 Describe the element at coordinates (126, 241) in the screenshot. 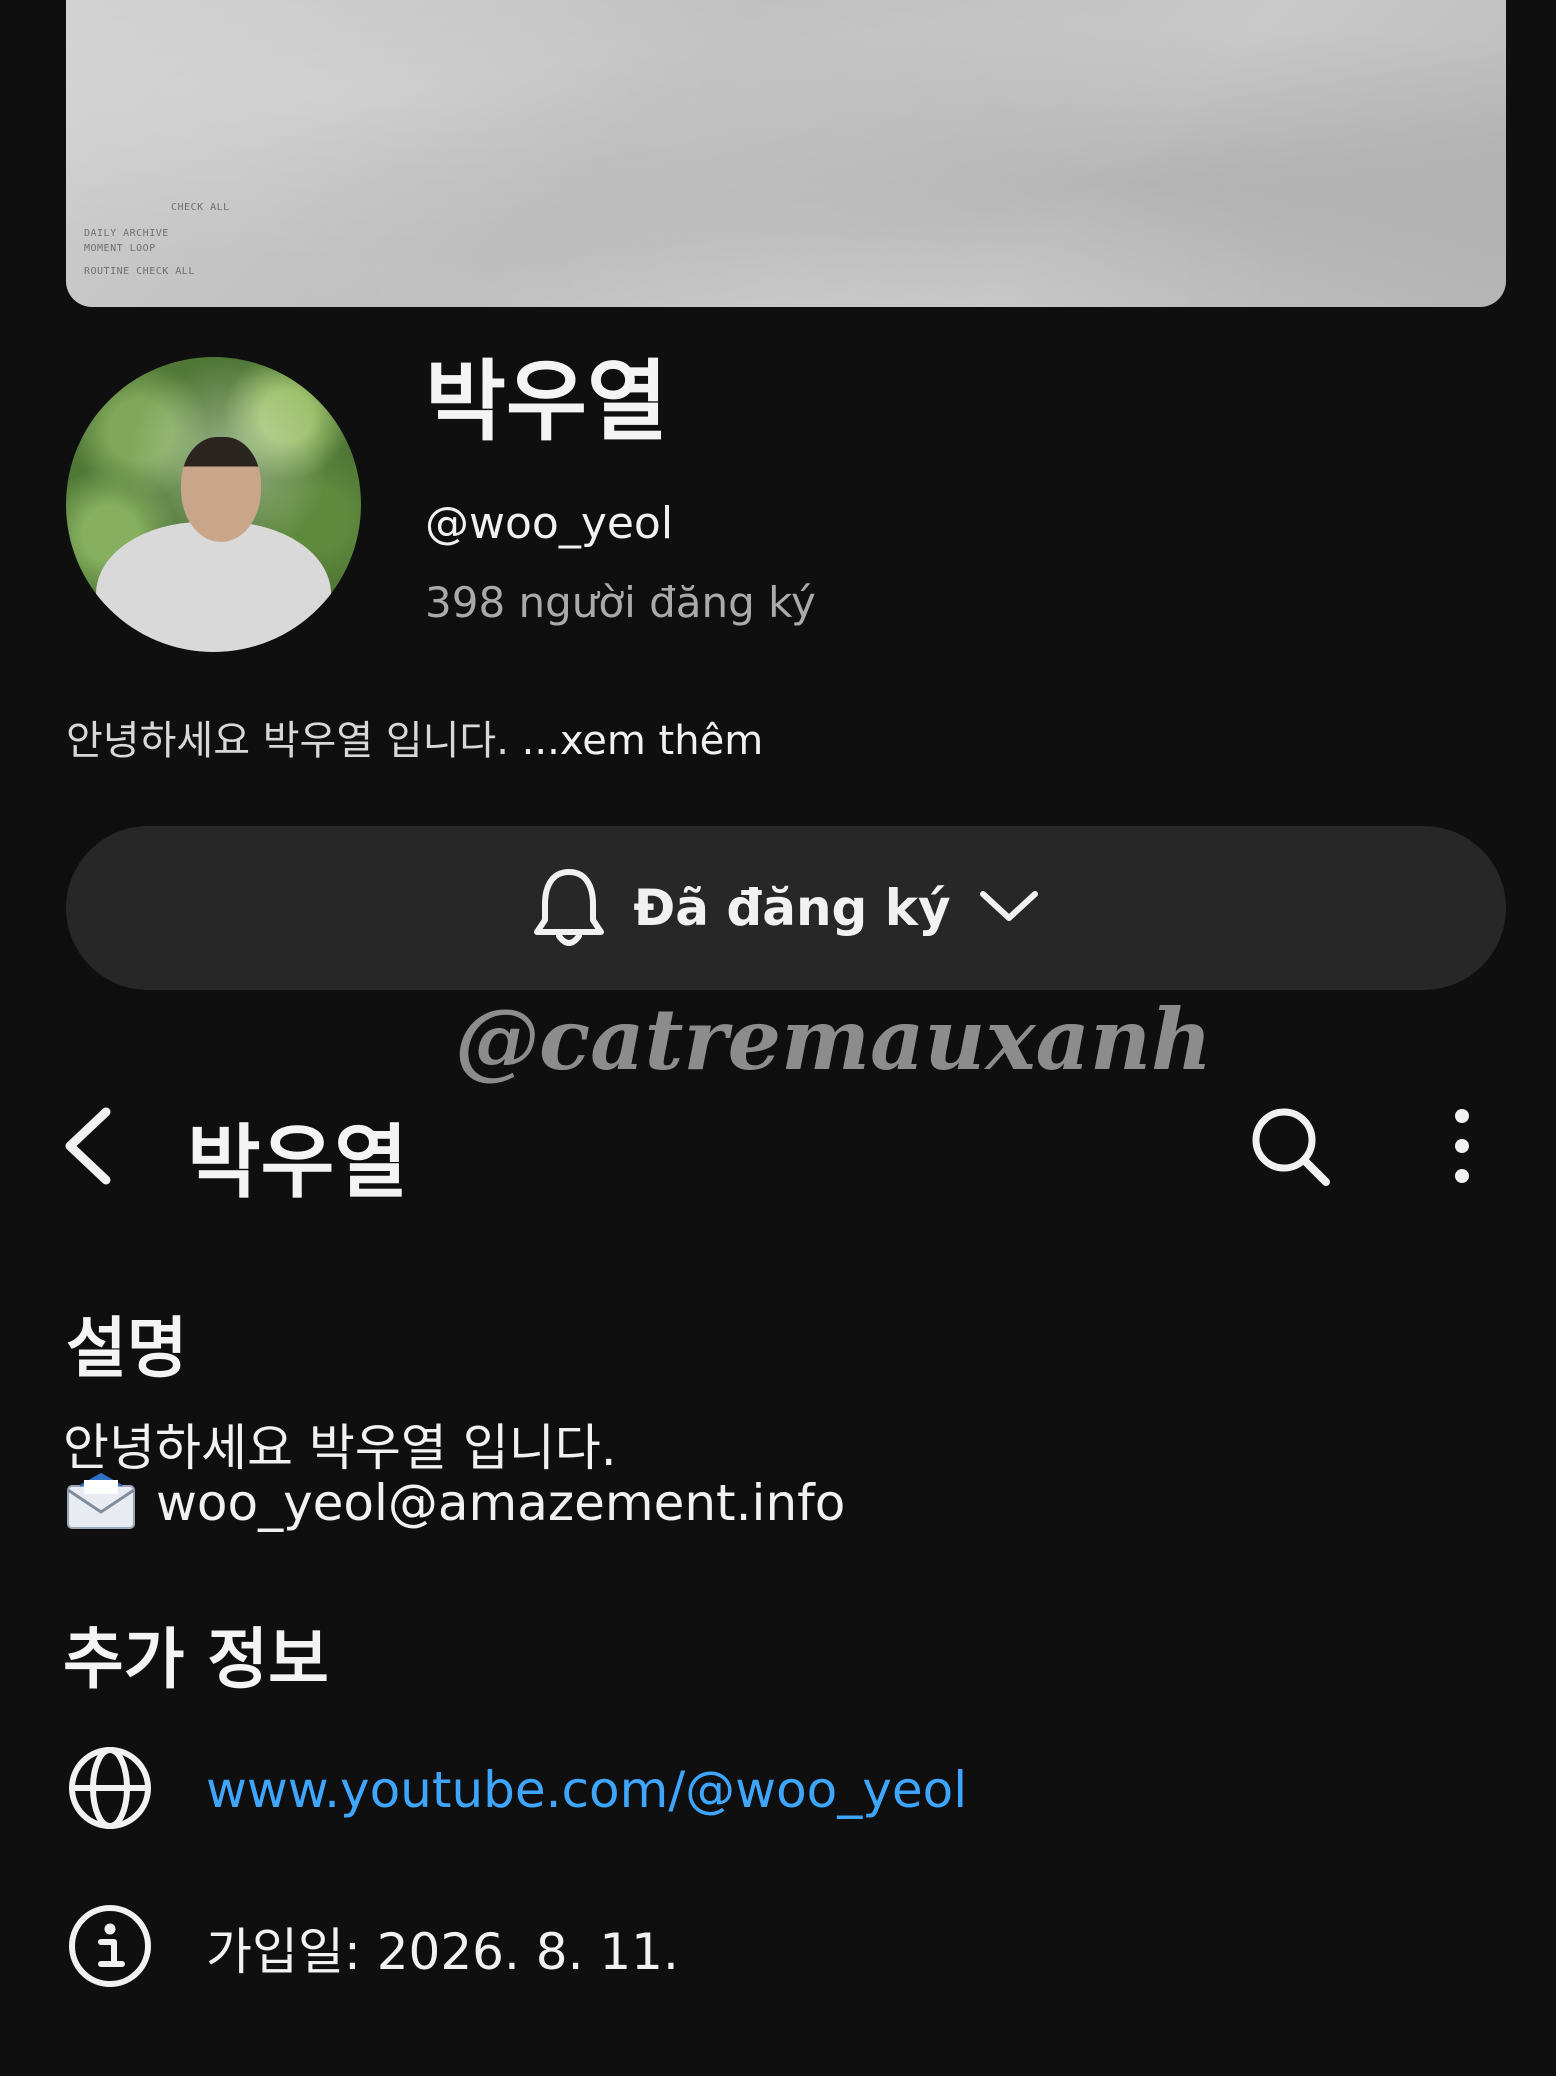

I see `banner-text-block: DAILY ARCHIVE MOMENT LOOP` at that location.